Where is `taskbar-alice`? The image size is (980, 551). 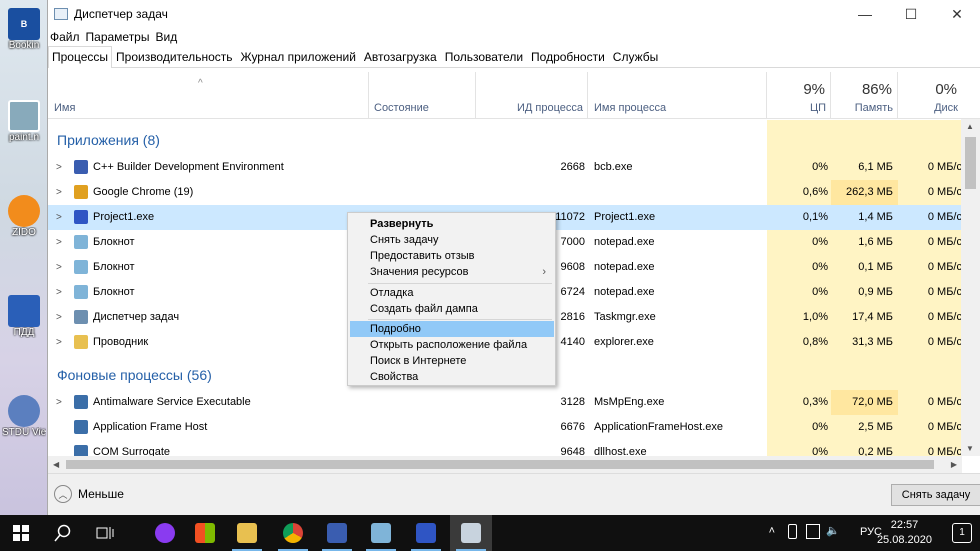 taskbar-alice is located at coordinates (165, 533).